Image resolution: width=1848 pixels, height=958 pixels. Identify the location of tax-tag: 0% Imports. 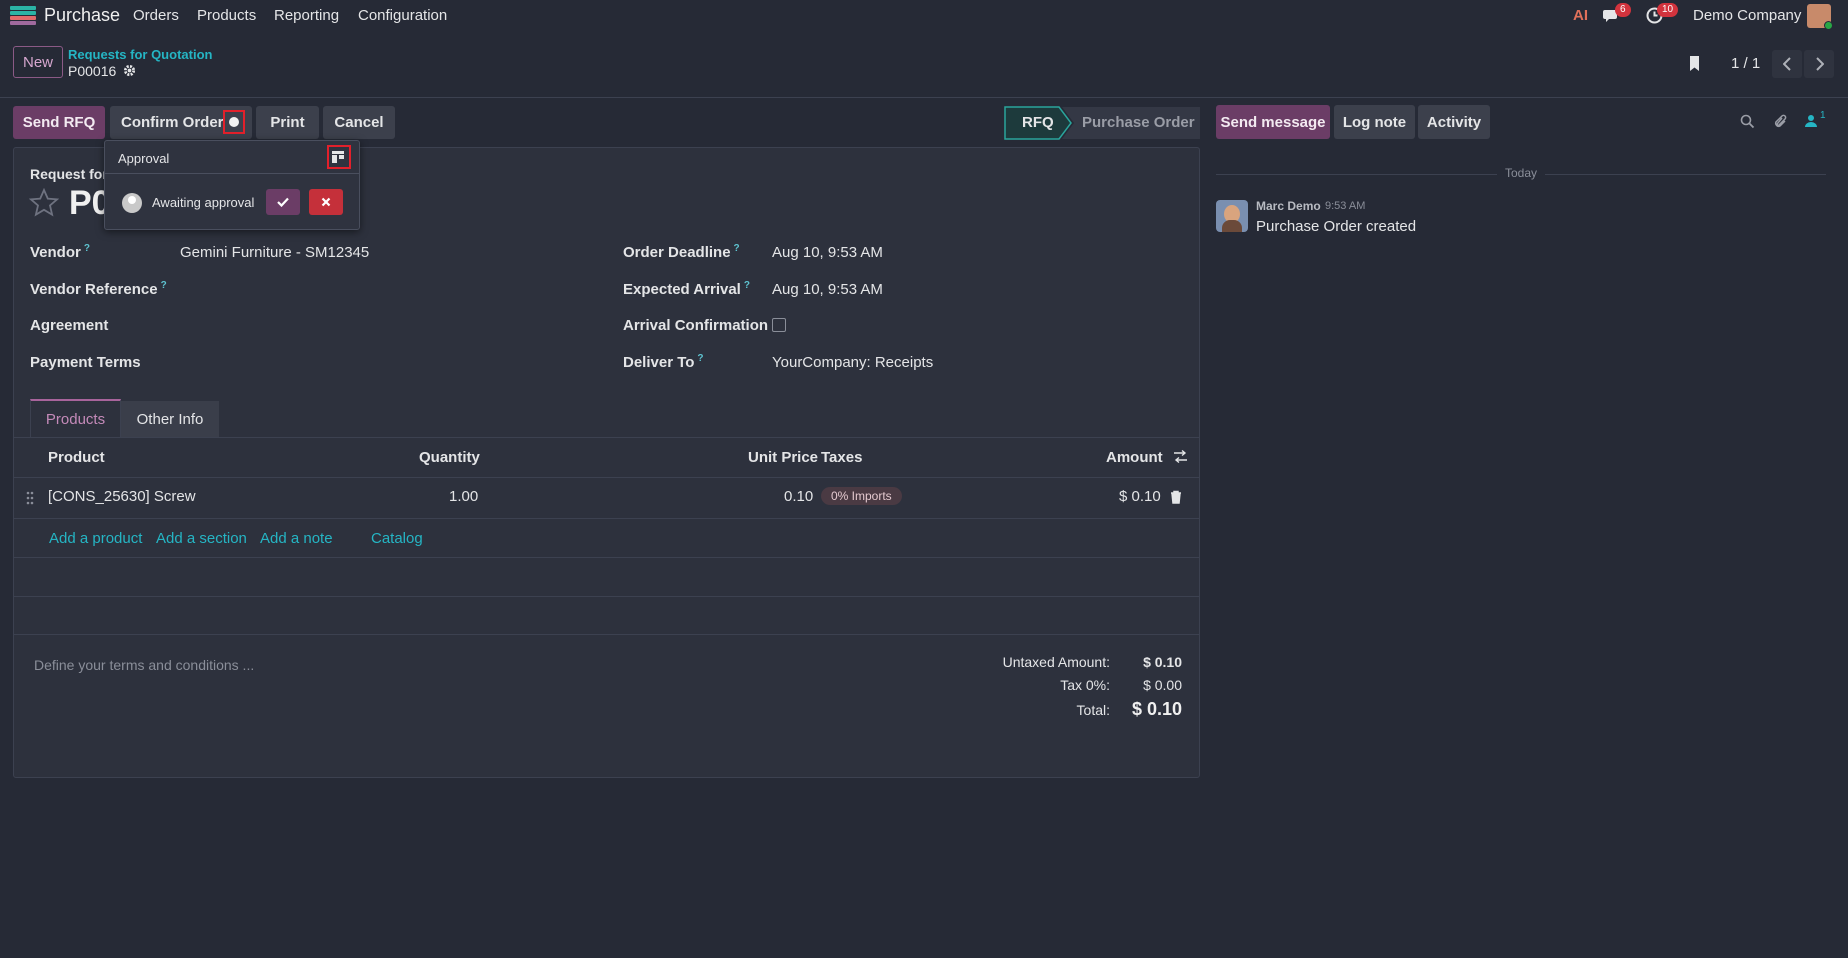
(861, 496).